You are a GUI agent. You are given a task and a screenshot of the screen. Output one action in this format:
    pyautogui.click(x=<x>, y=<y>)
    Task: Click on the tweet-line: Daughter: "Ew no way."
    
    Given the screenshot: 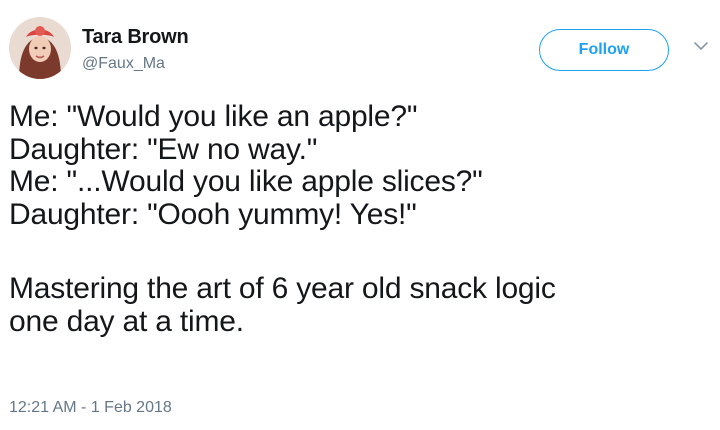 What is the action you would take?
    pyautogui.click(x=163, y=149)
    